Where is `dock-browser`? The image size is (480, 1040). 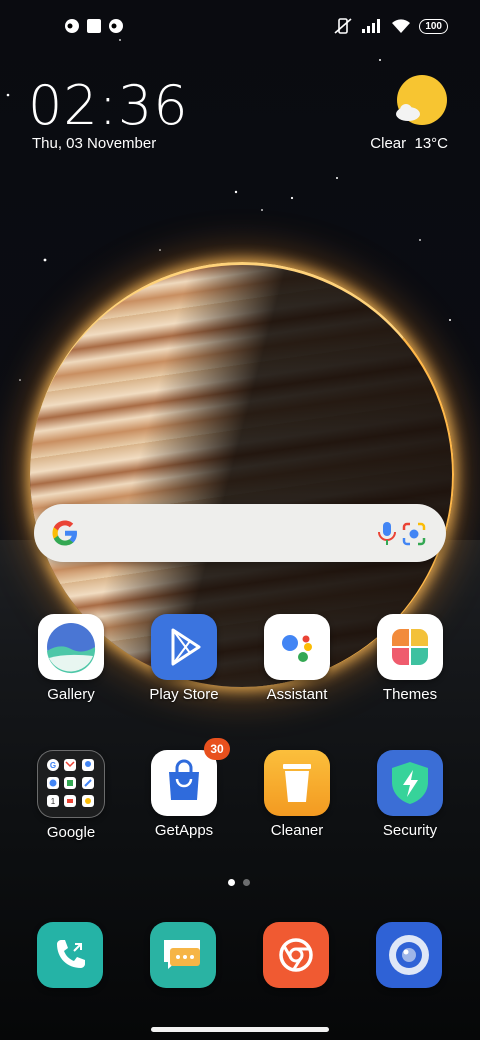 dock-browser is located at coordinates (296, 955).